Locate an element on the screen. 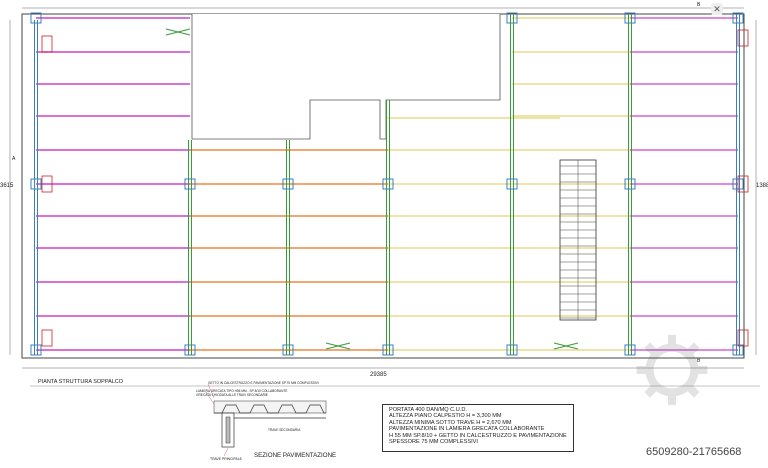 Image resolution: width=768 pixels, height=468 pixels. right-dim-label: 1388 is located at coordinates (762, 186).